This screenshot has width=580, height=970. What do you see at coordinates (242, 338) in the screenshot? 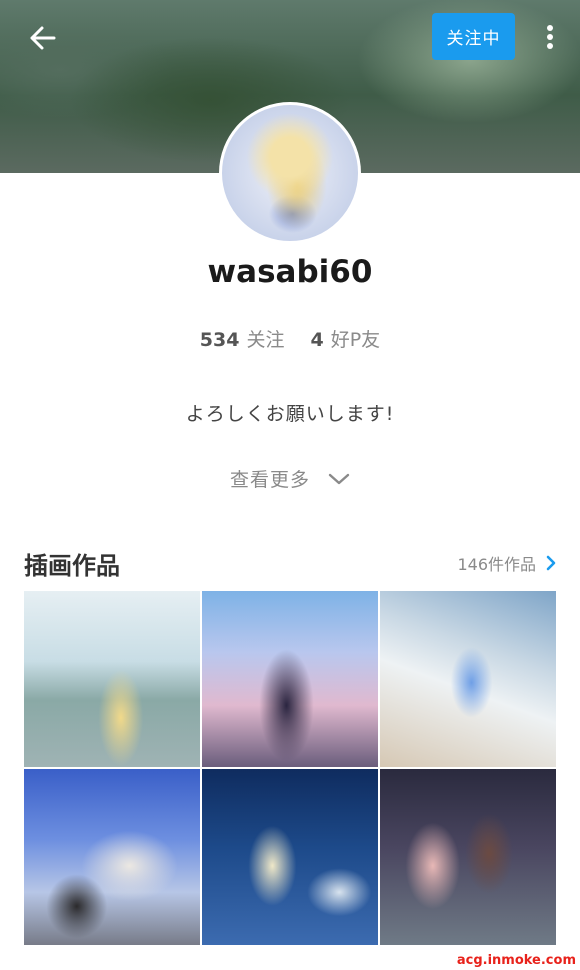
I see `following-stat: 534 关注` at bounding box center [242, 338].